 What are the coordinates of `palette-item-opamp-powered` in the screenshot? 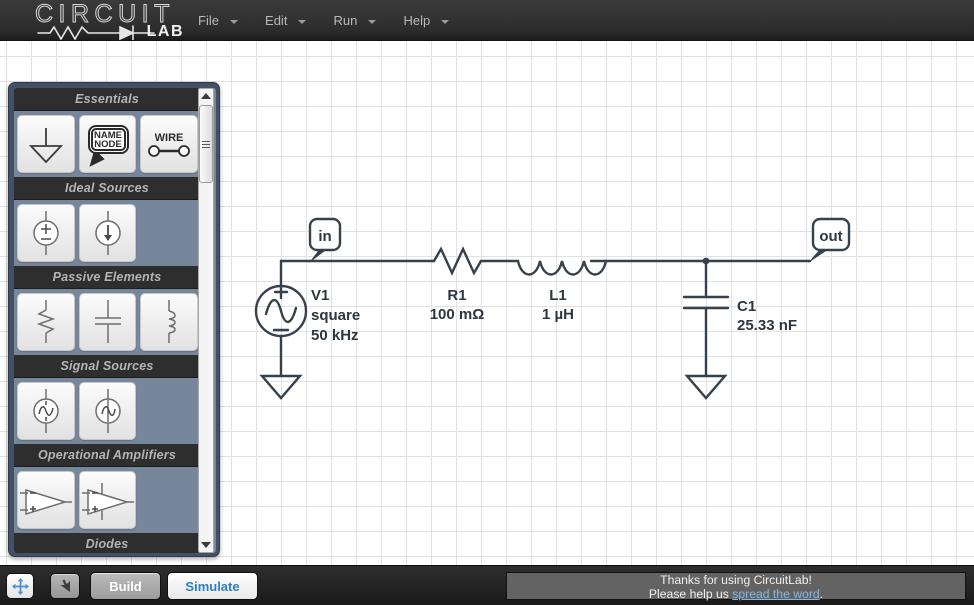 It's located at (107, 500).